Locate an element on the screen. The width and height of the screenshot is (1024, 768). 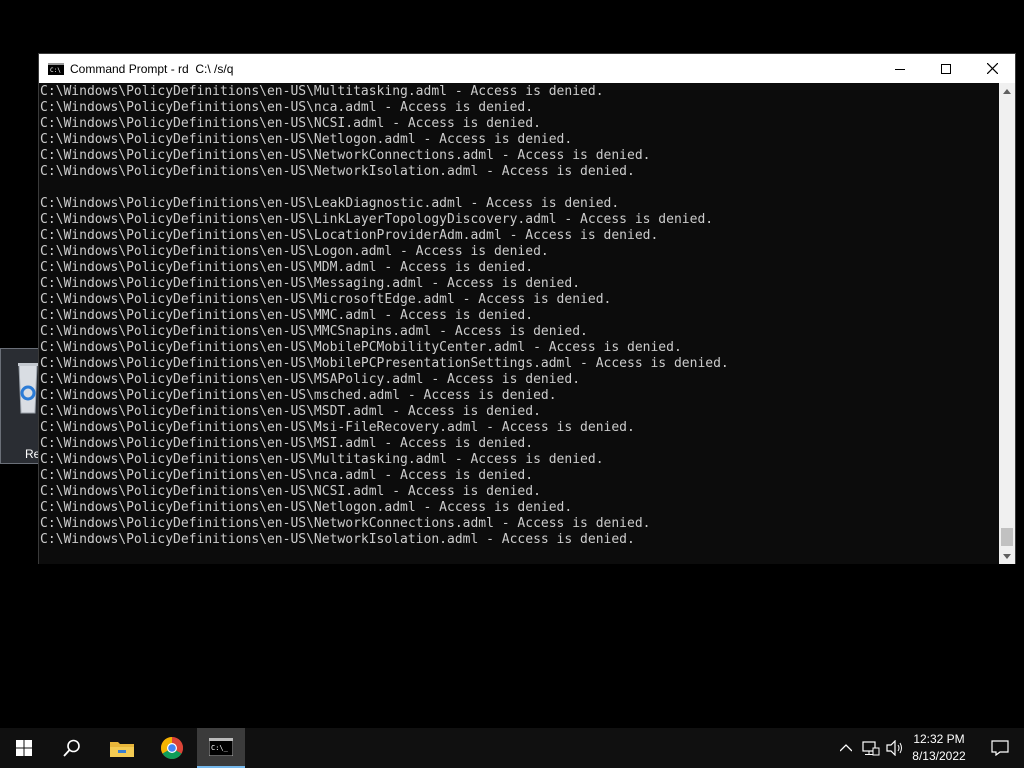
command-prompt-taskbar-button: C:\_ is located at coordinates (221, 748).